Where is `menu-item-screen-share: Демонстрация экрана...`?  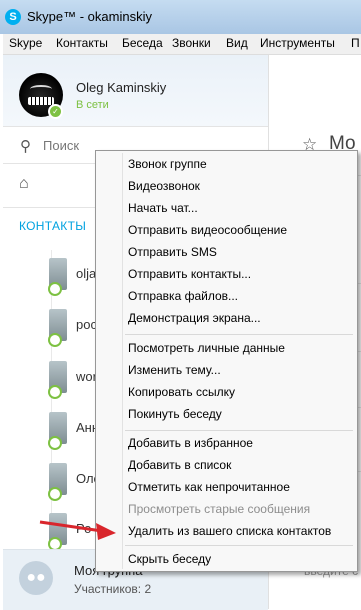 menu-item-screen-share: Демонстрация экрана... is located at coordinates (194, 318).